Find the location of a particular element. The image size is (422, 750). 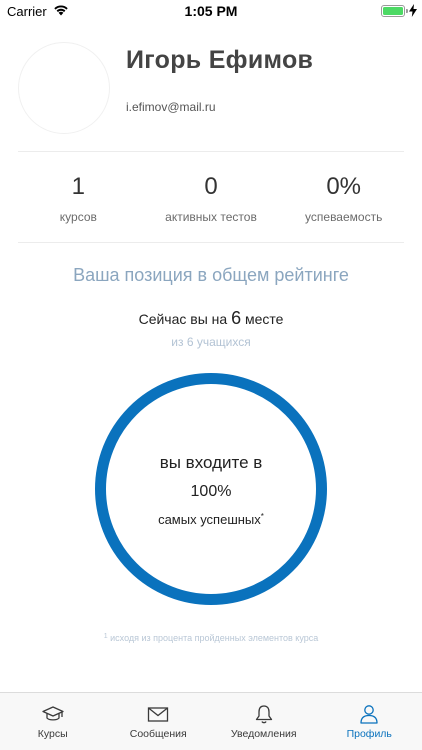

tab-courses: Курсы is located at coordinates (53, 721).